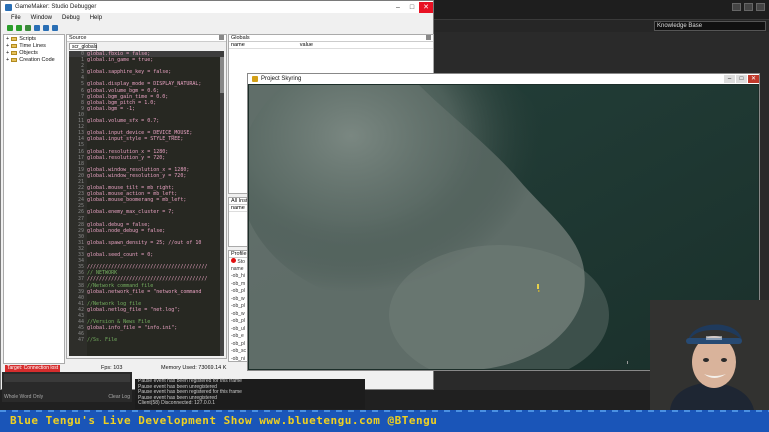 The image size is (769, 432). What do you see at coordinates (120, 285) in the screenshot?
I see `code-text: //Network command file` at bounding box center [120, 285].